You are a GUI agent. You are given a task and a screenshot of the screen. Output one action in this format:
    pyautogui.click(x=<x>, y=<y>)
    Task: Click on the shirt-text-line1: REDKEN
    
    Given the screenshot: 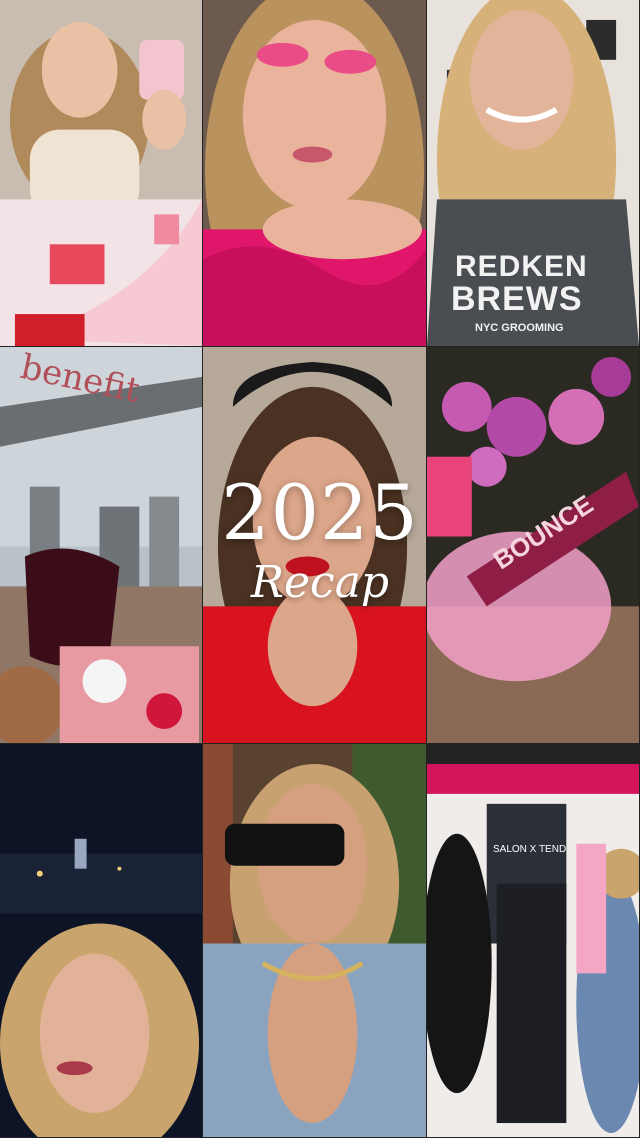 What is the action you would take?
    pyautogui.click(x=521, y=266)
    